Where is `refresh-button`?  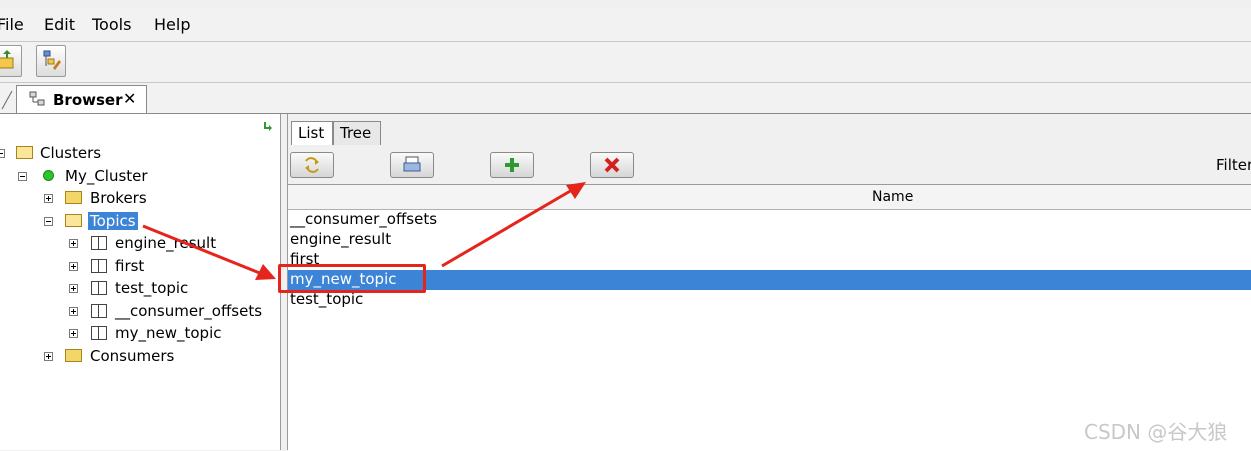 refresh-button is located at coordinates (312, 165).